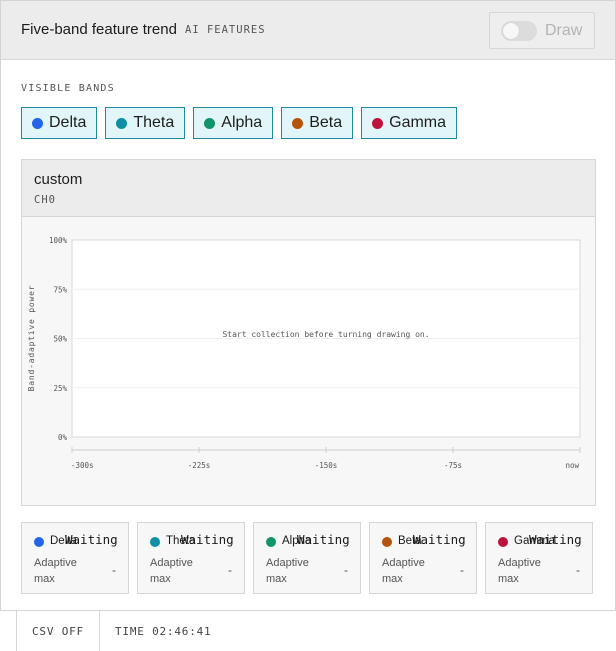 Image resolution: width=616 pixels, height=651 pixels. I want to click on band-chip-theta: Theta, so click(145, 123).